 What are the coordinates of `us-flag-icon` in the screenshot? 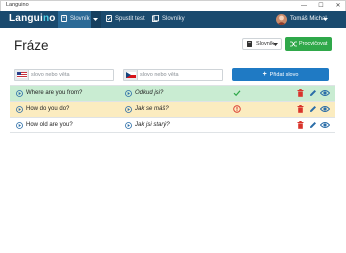 It's located at (22, 75).